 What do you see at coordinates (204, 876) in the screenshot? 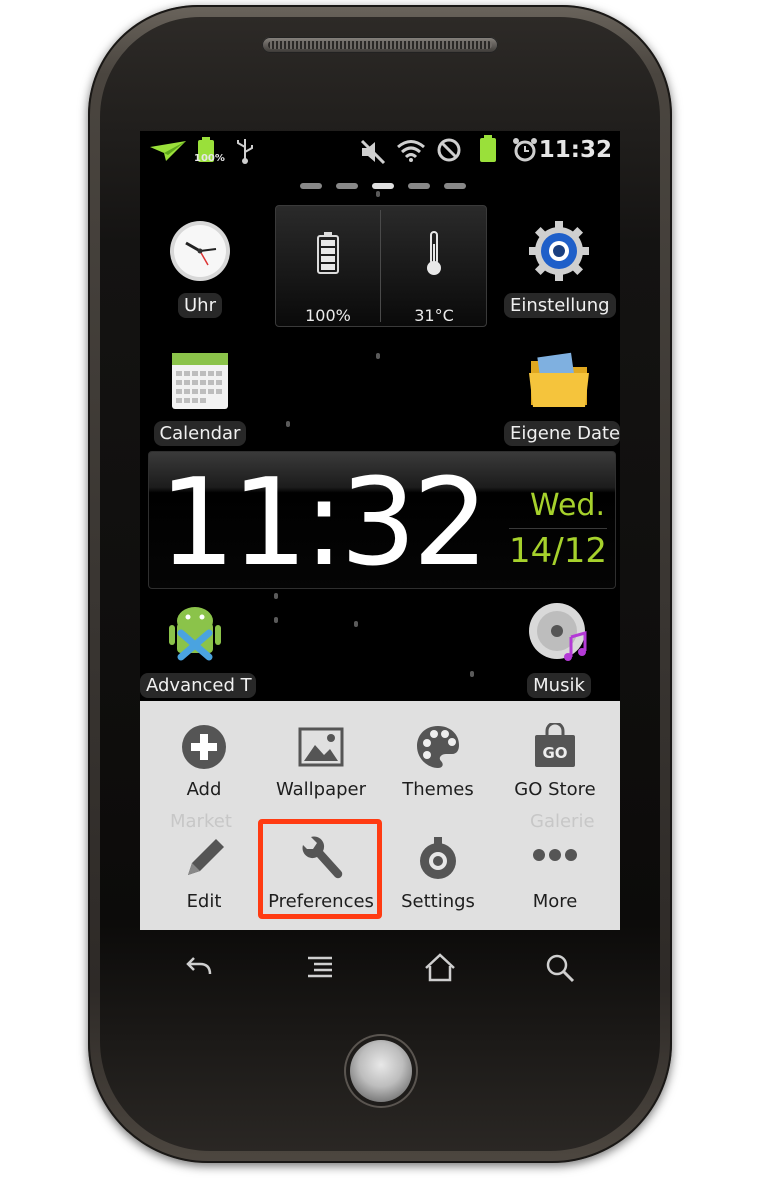
I see `menu-item-edit: Edit` at bounding box center [204, 876].